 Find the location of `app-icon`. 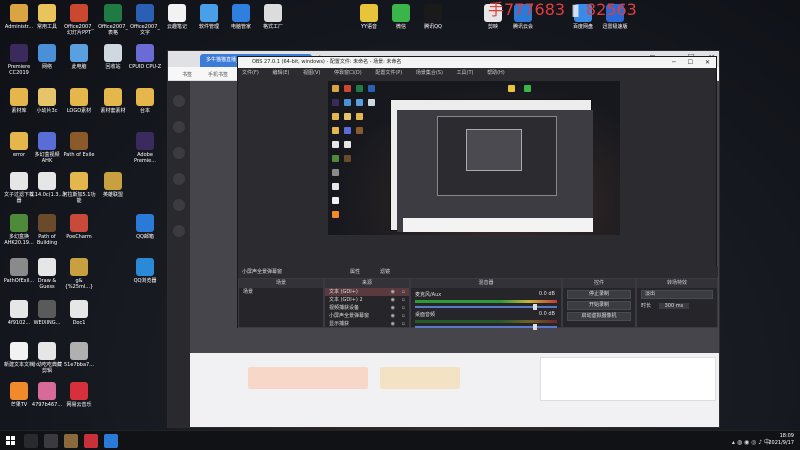

app-icon is located at coordinates (79, 223).